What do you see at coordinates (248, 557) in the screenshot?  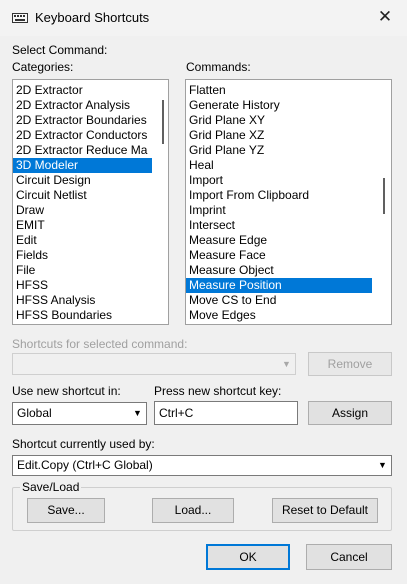 I see `ok-button: OK` at bounding box center [248, 557].